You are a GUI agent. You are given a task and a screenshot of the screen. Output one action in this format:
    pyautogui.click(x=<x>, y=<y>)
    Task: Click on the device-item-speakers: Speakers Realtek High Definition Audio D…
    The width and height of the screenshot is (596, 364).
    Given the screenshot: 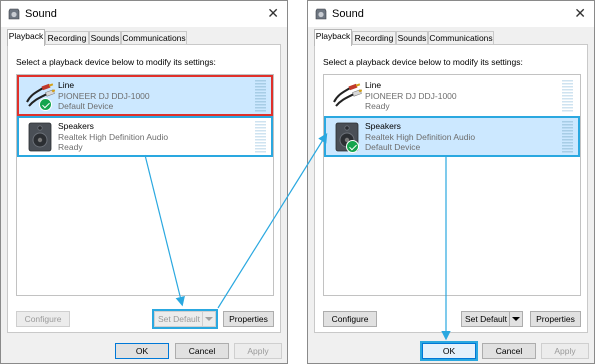 What is the action you would take?
    pyautogui.click(x=452, y=137)
    